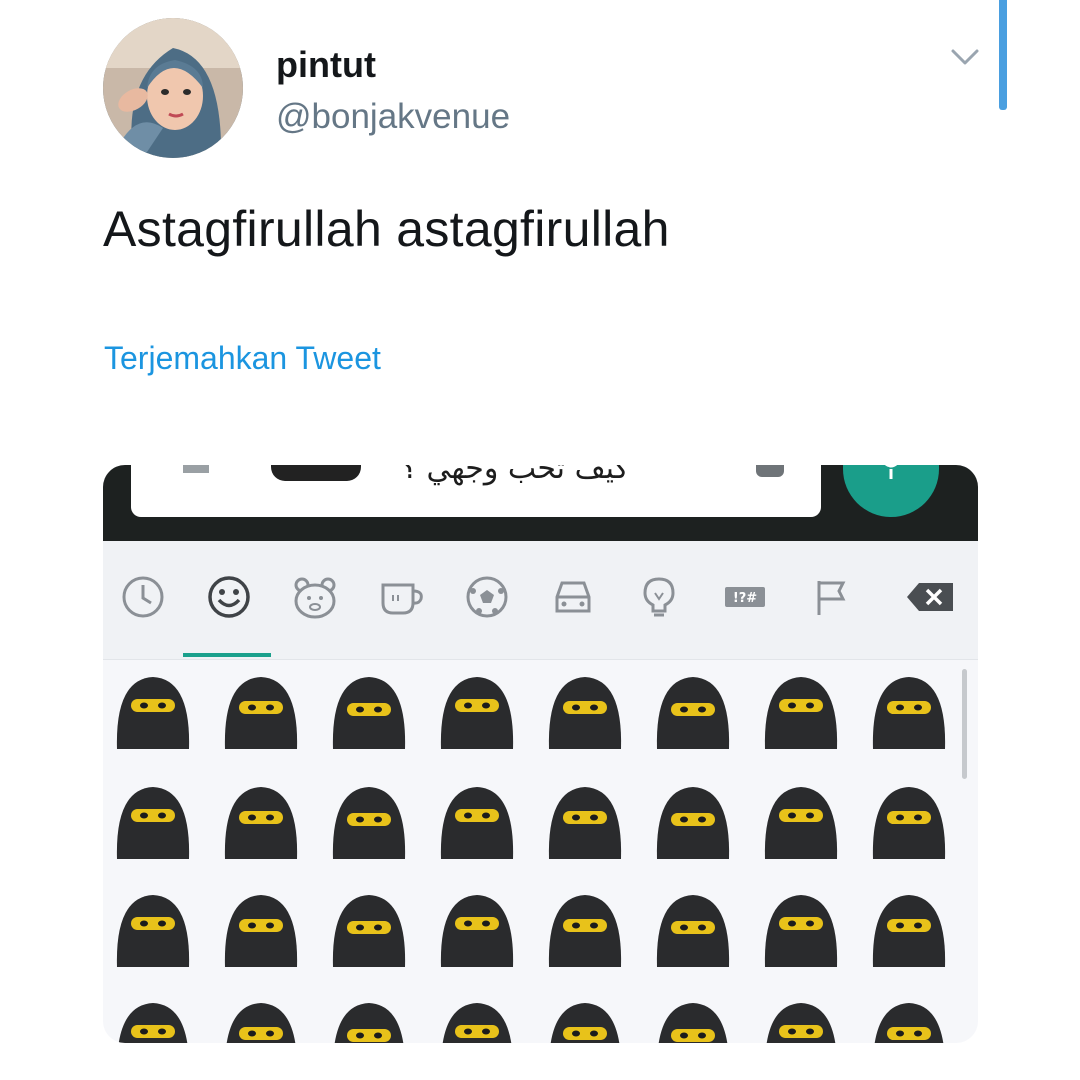 The image size is (1080, 1080). What do you see at coordinates (964, 724) in the screenshot?
I see `keyboard-scrollbar` at bounding box center [964, 724].